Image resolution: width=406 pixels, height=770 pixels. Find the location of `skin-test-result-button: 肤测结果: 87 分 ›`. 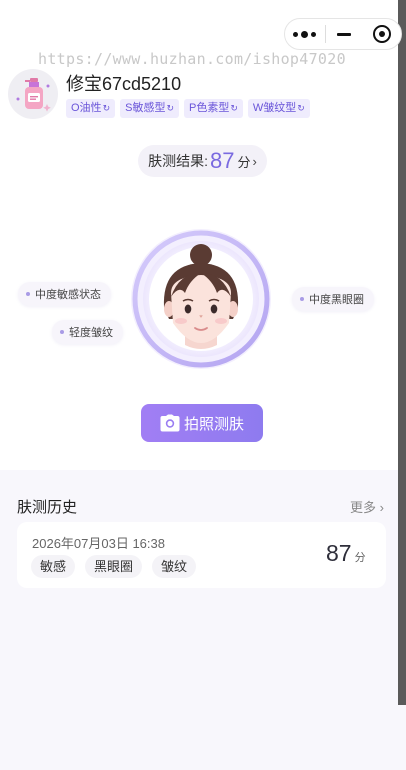

skin-test-result-button: 肤测结果: 87 分 › is located at coordinates (202, 161).